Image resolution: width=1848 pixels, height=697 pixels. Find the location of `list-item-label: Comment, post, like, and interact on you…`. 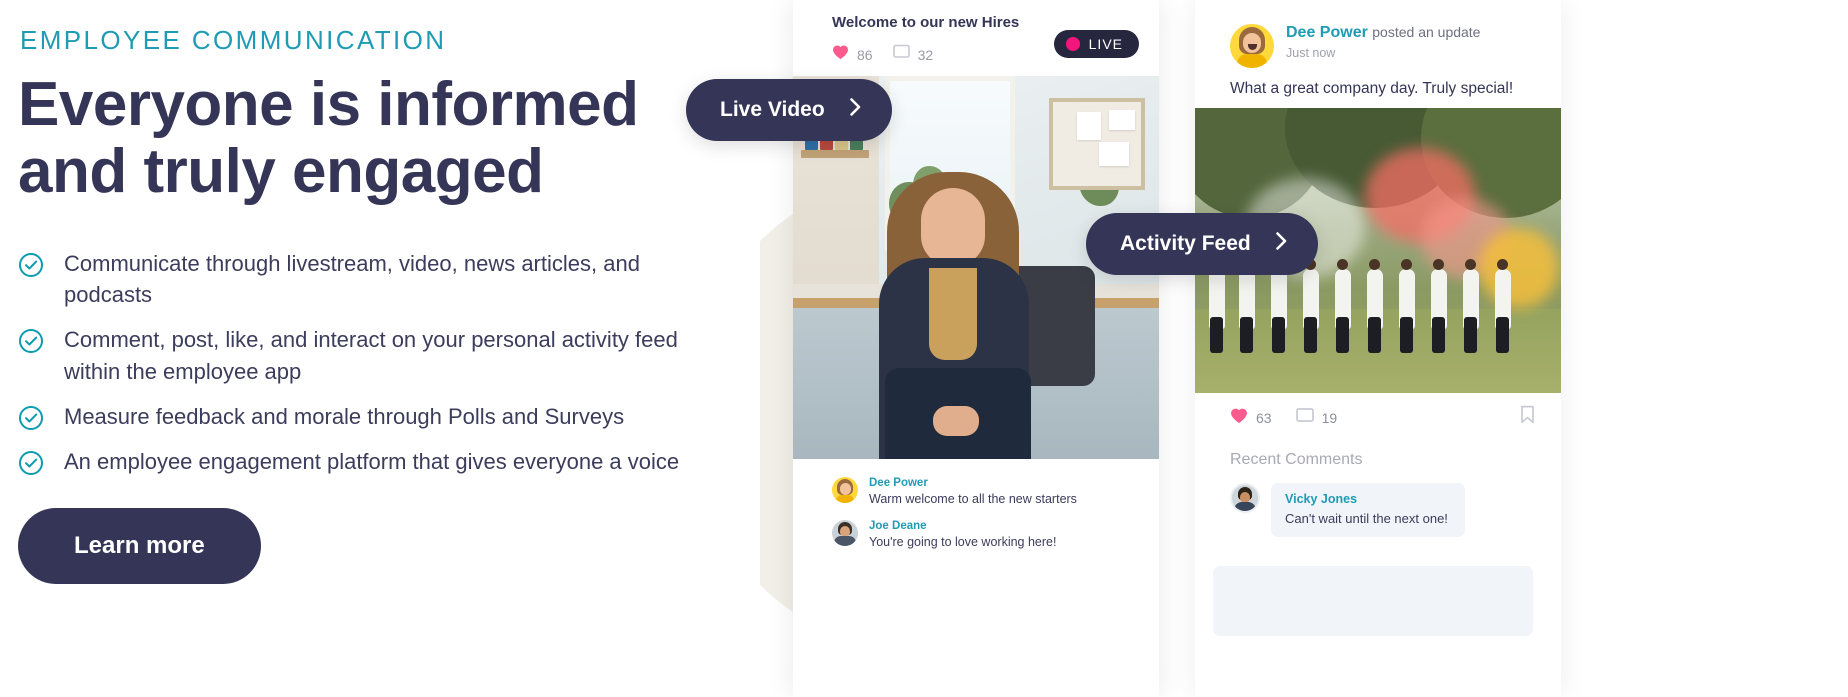

list-item-label: Comment, post, like, and interact on you… is located at coordinates (371, 355).